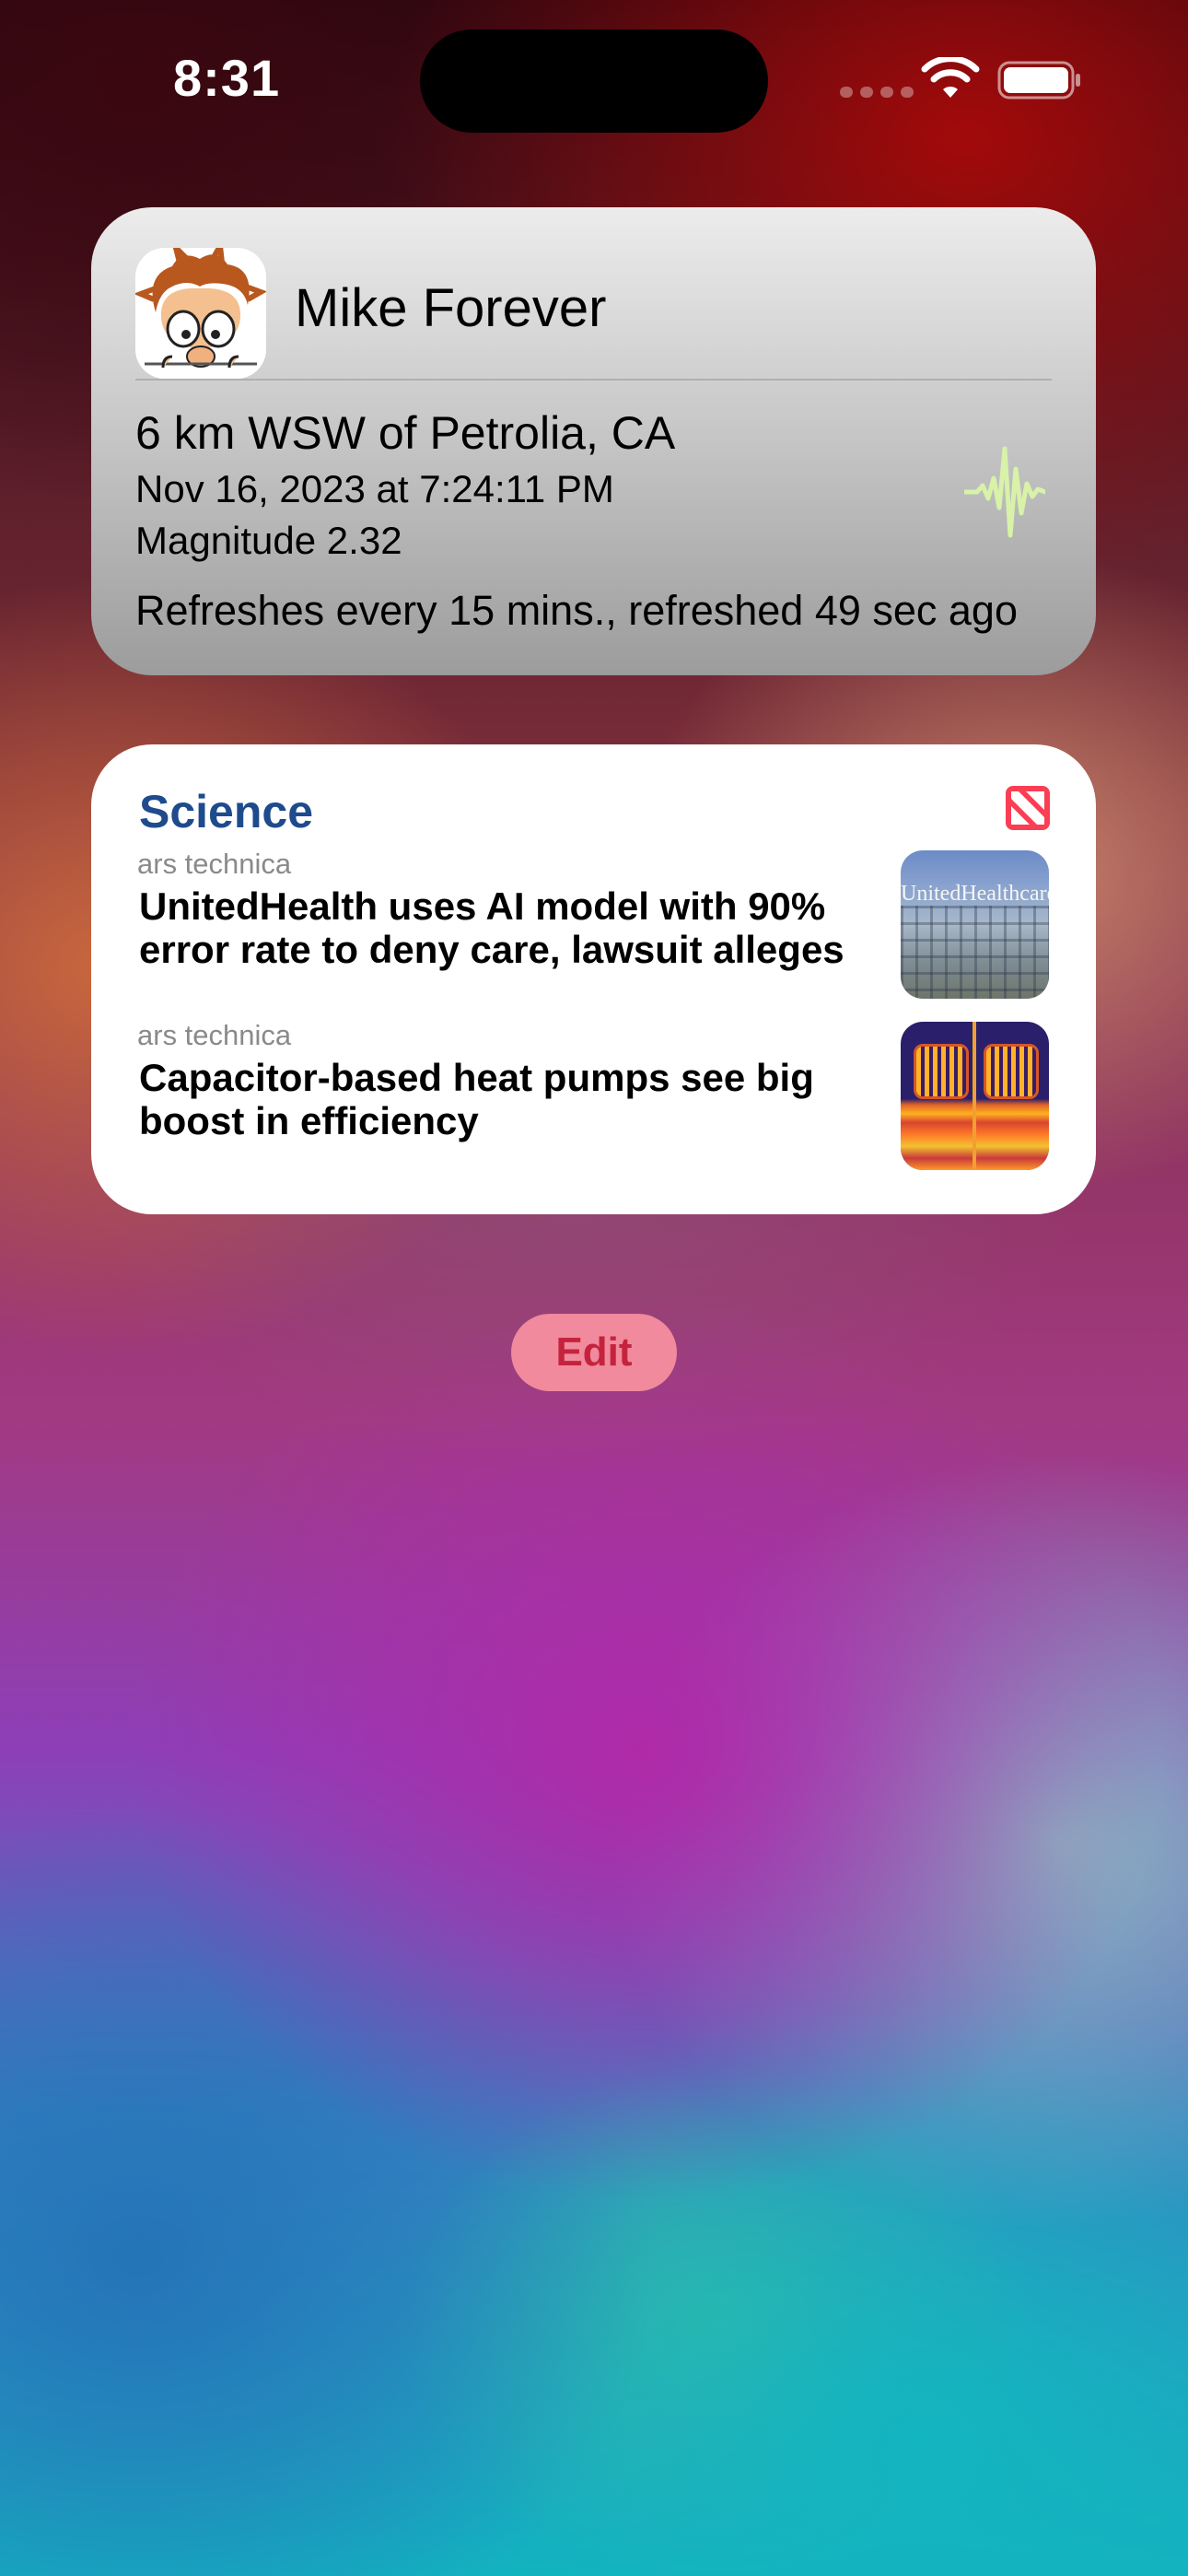 This screenshot has width=1188, height=2576. What do you see at coordinates (593, 380) in the screenshot?
I see `divider` at bounding box center [593, 380].